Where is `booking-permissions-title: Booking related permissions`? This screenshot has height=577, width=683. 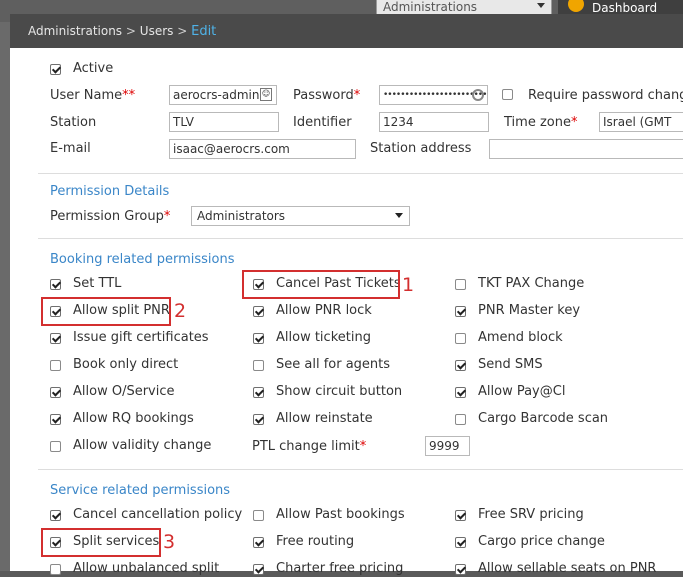 booking-permissions-title: Booking related permissions is located at coordinates (142, 259).